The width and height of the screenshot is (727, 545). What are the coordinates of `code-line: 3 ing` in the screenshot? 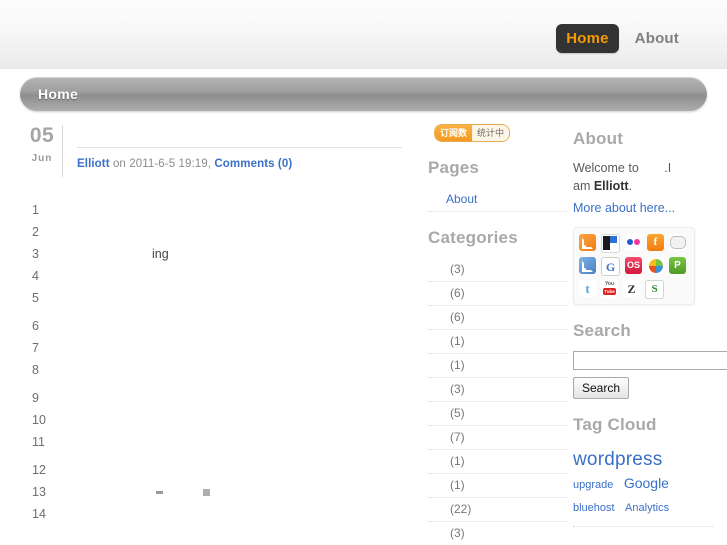 It's located at (221, 254).